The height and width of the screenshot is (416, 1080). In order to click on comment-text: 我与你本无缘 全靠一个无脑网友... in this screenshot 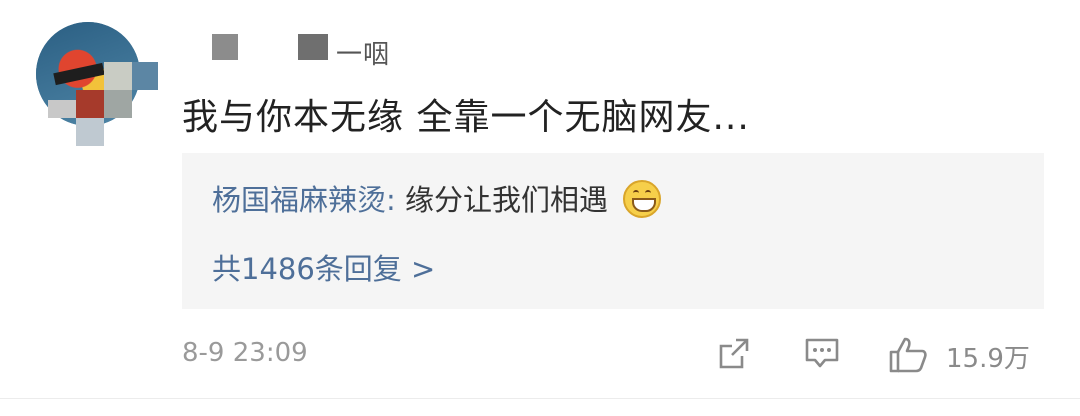, I will do `click(466, 117)`.